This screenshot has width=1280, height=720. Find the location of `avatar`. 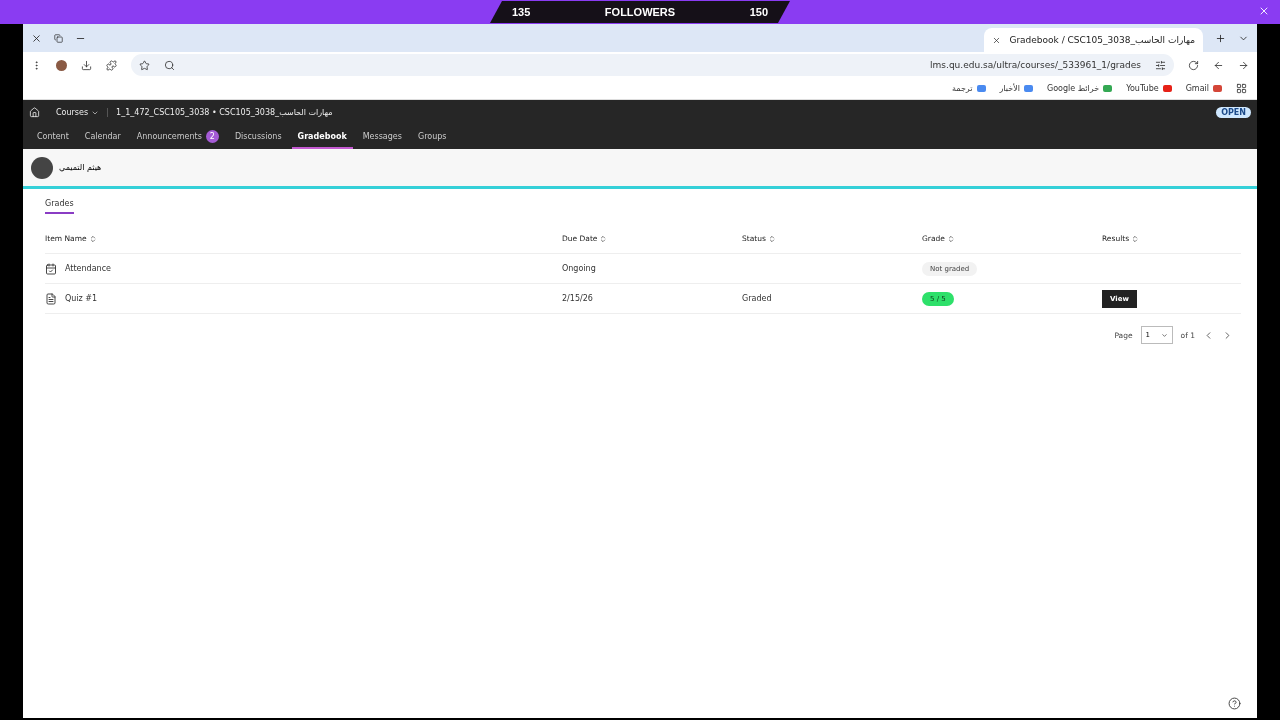

avatar is located at coordinates (42, 167).